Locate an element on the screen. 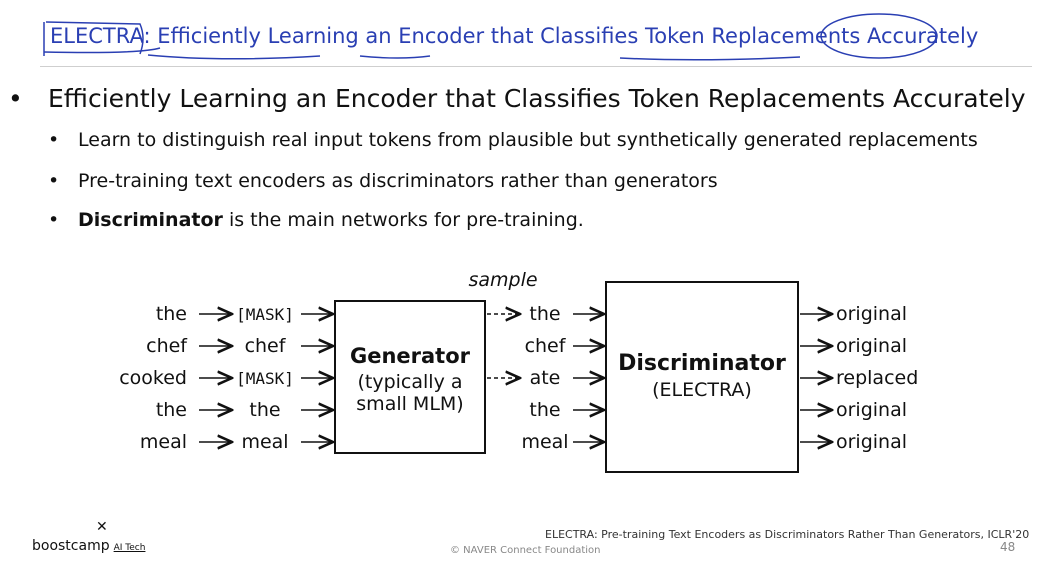 Image resolution: width=1038 pixels, height=565 pixels. generator-title: Generator is located at coordinates (410, 356).